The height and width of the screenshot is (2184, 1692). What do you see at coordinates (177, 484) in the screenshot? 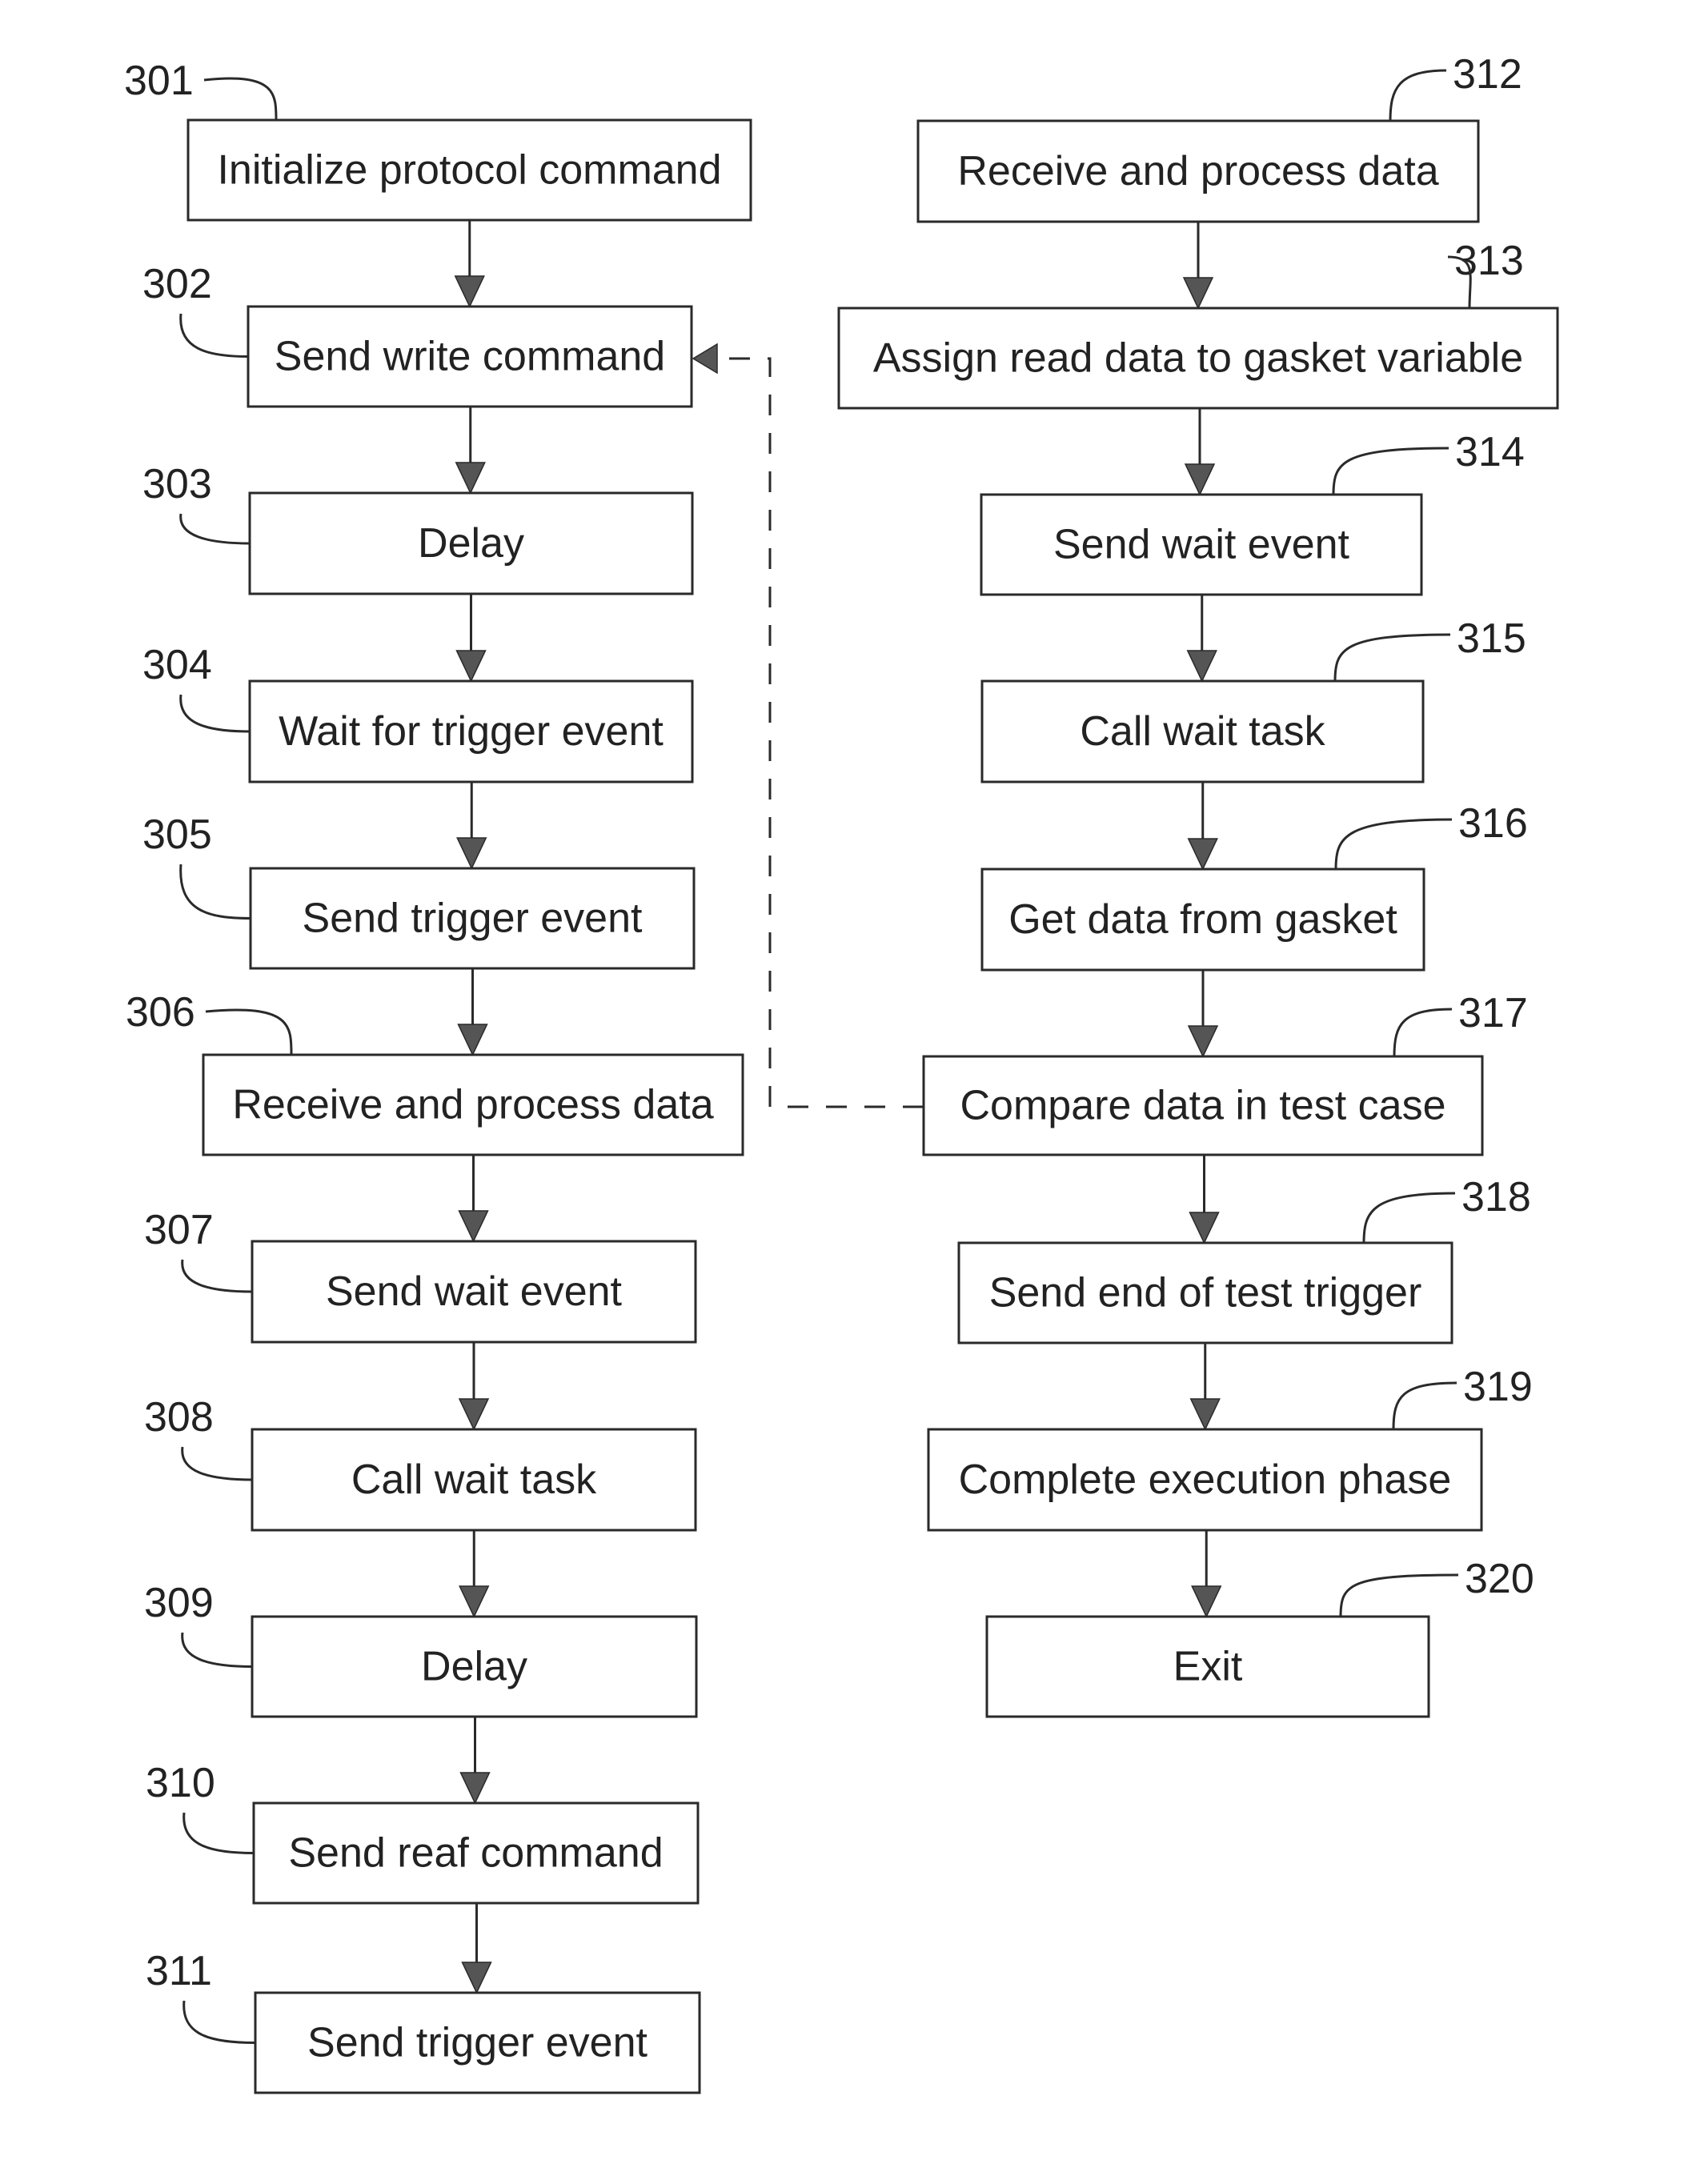
I see `reference-numeral: 303` at bounding box center [177, 484].